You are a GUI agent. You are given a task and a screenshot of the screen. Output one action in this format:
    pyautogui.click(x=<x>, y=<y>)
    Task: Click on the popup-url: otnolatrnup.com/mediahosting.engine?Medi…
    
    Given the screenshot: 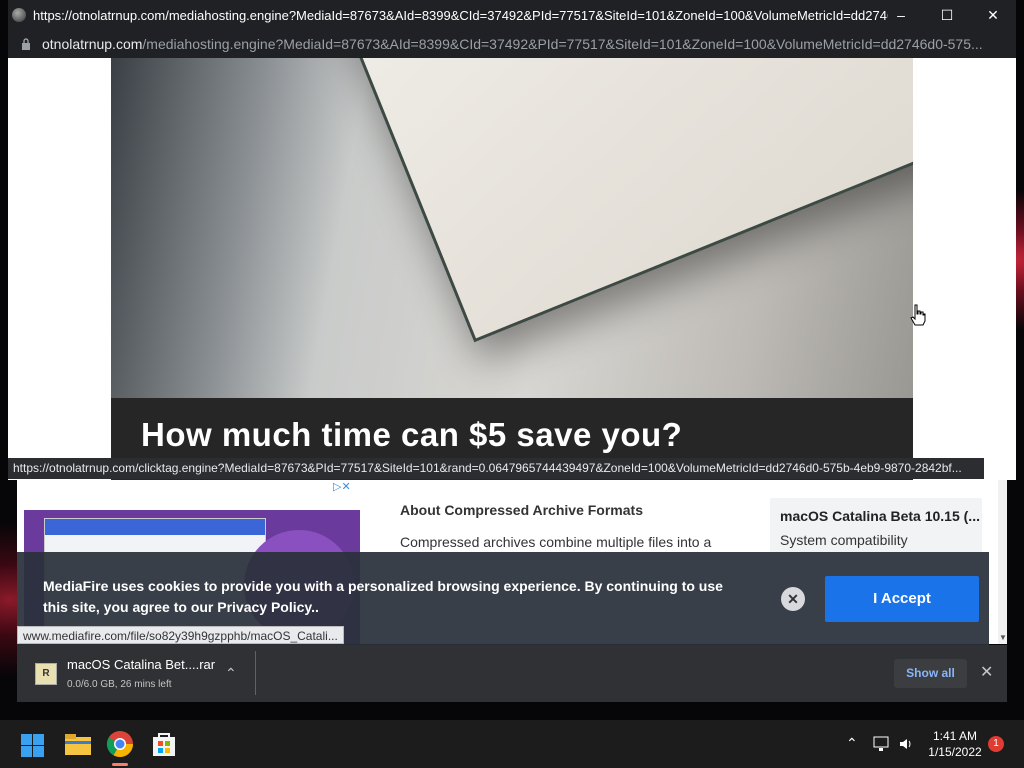 What is the action you would take?
    pyautogui.click(x=522, y=44)
    